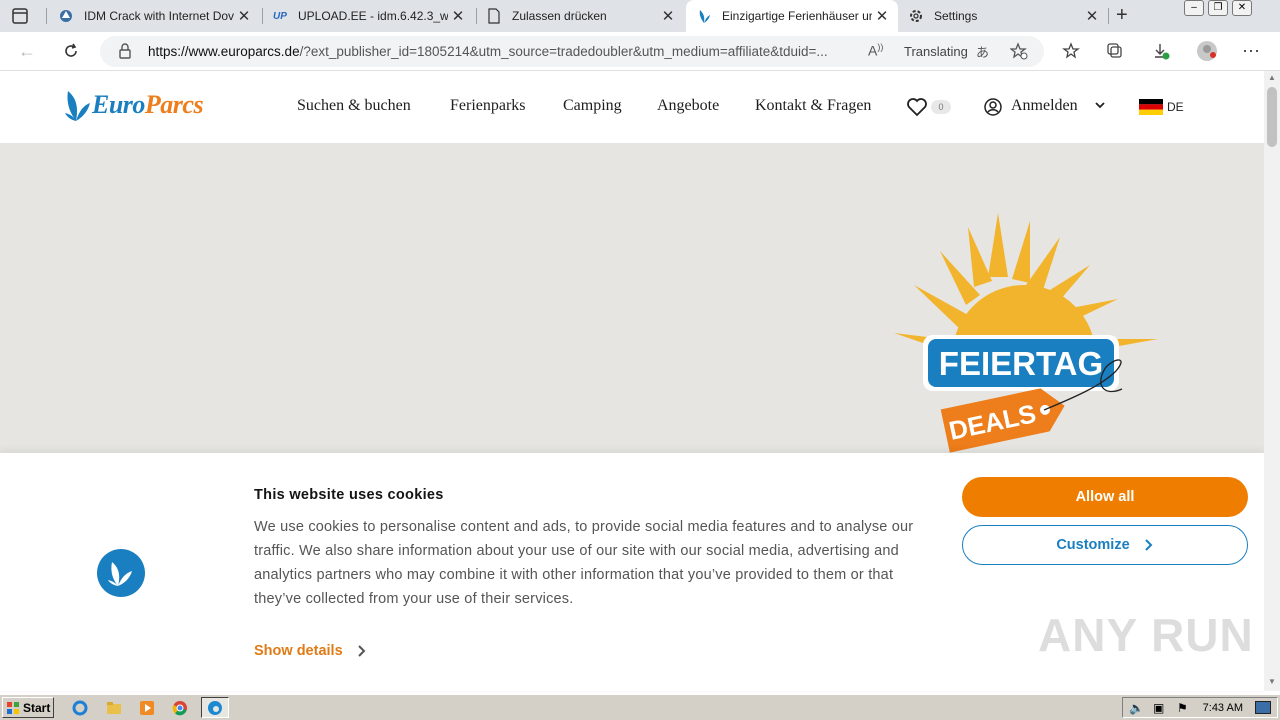 The height and width of the screenshot is (720, 1280). I want to click on maximize-icon: ❐, so click(1218, 8).